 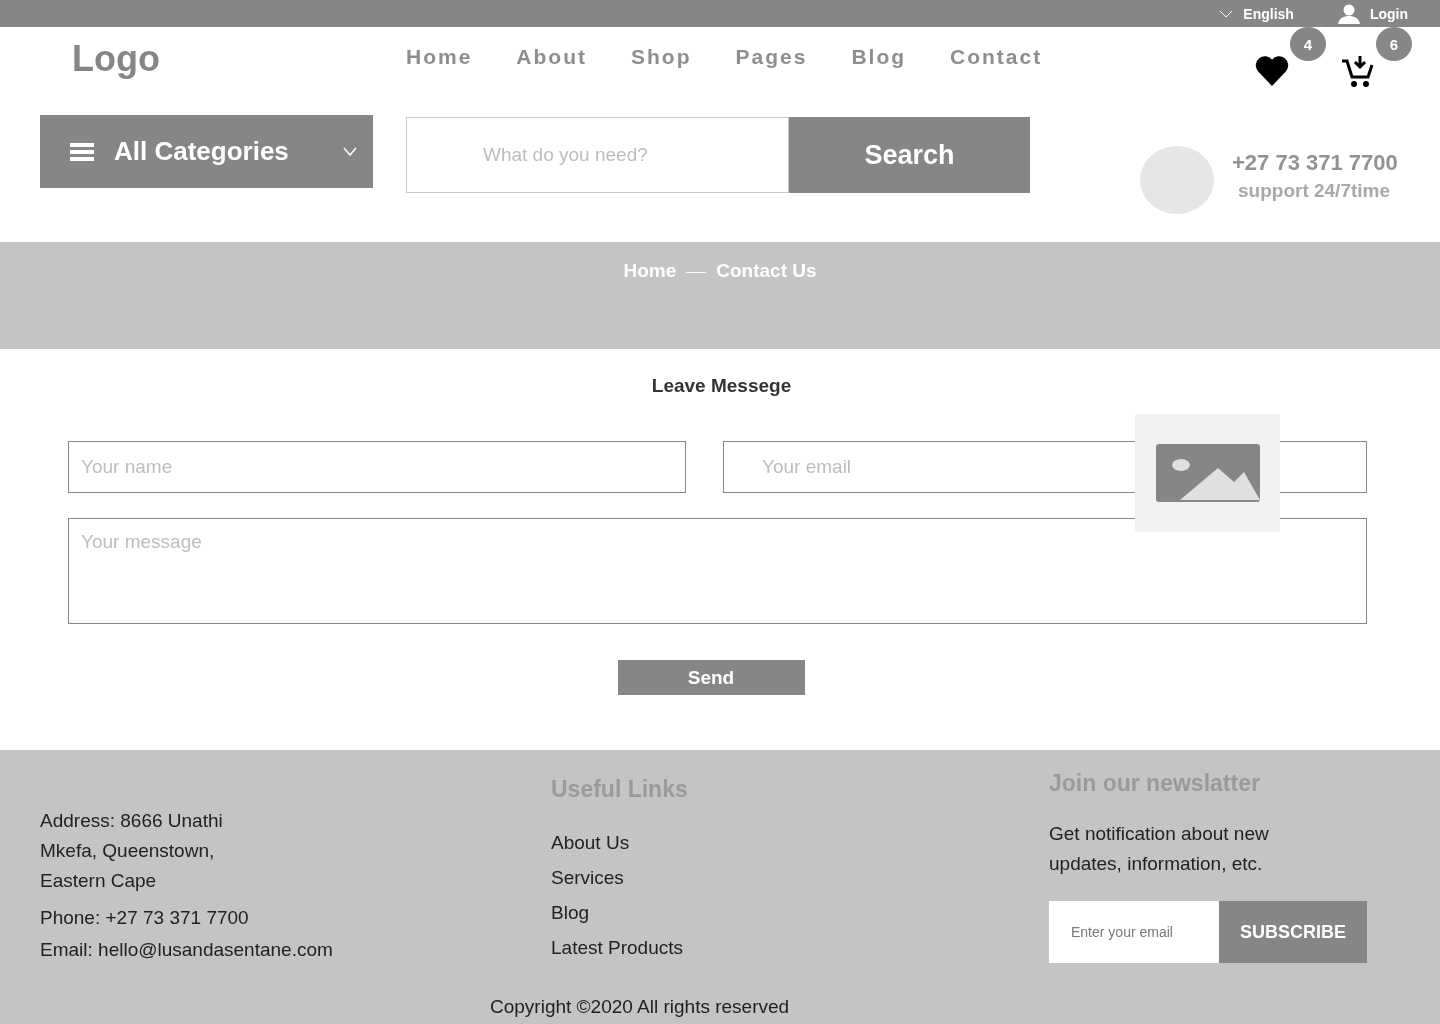 What do you see at coordinates (1372, 13) in the screenshot?
I see `login-link: Login` at bounding box center [1372, 13].